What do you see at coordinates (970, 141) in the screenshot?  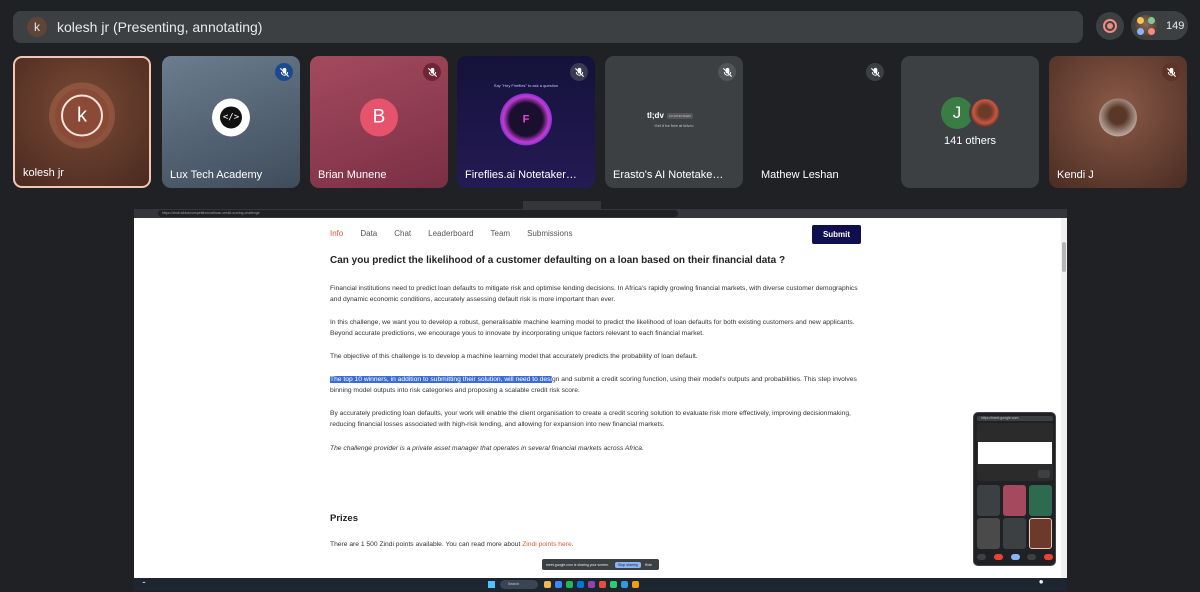 I see `others-count: 141 others` at bounding box center [970, 141].